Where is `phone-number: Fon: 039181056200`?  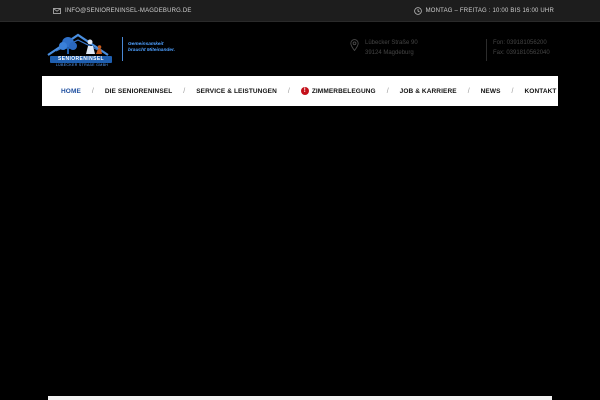 phone-number: Fon: 039181056200 is located at coordinates (521, 43).